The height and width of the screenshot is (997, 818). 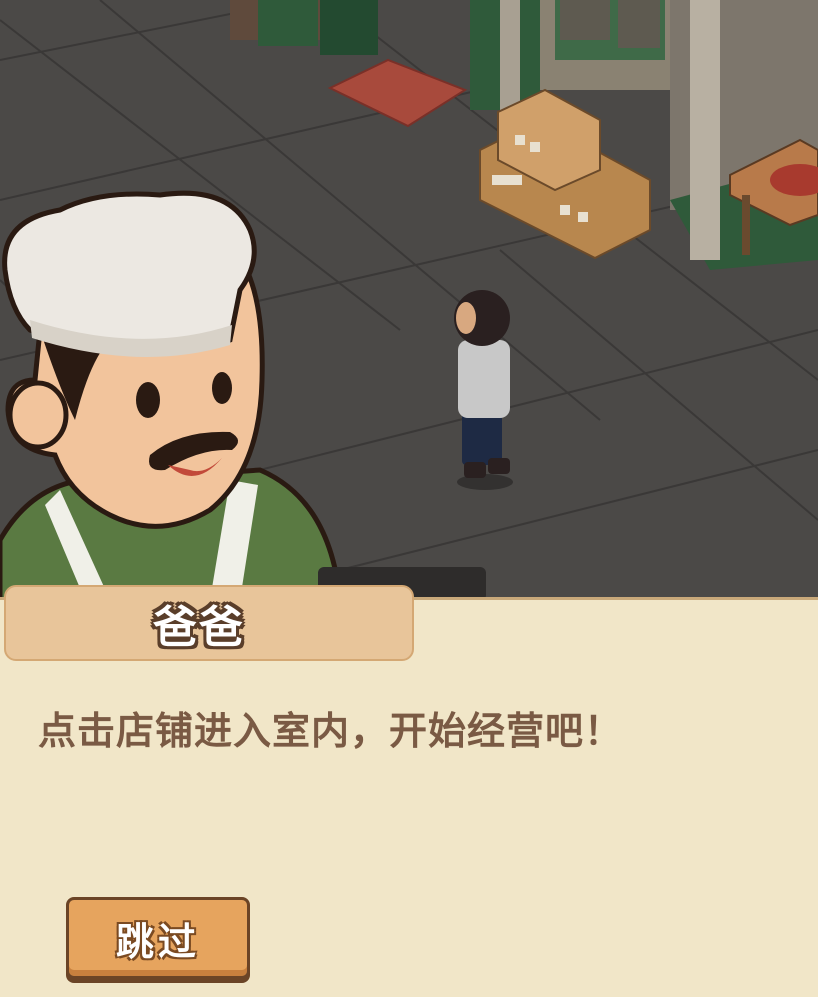 What do you see at coordinates (157, 941) in the screenshot?
I see `skip-button-label: 跳过` at bounding box center [157, 941].